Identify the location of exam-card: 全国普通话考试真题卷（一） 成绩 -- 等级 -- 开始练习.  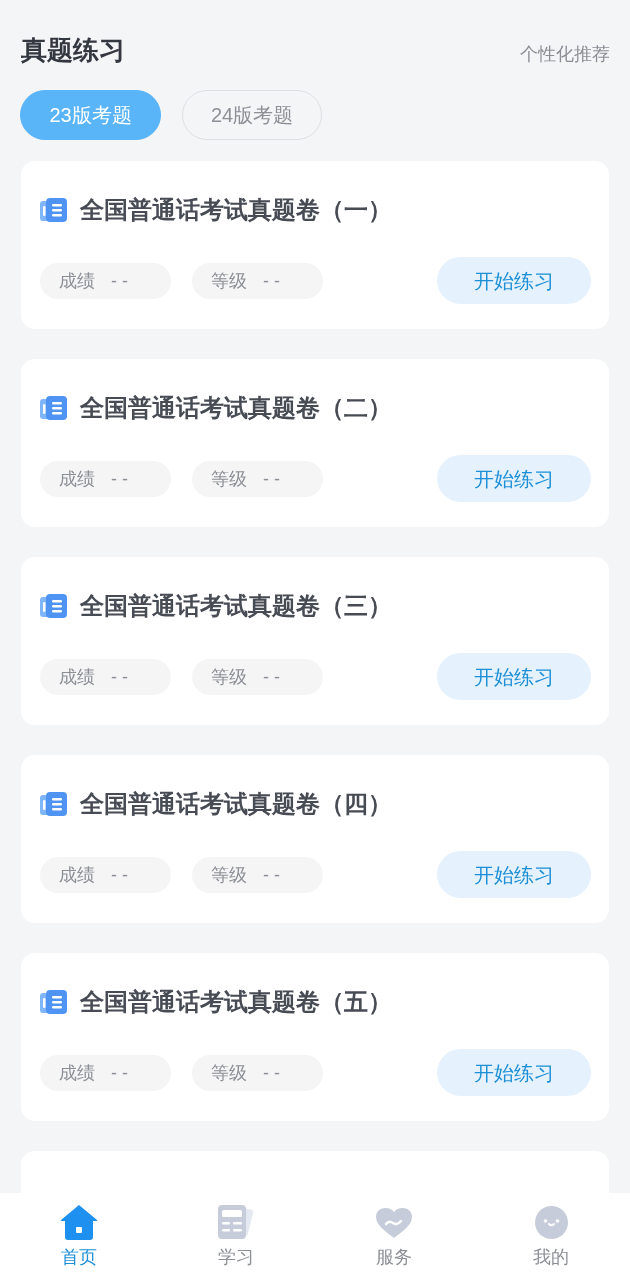
(315, 245).